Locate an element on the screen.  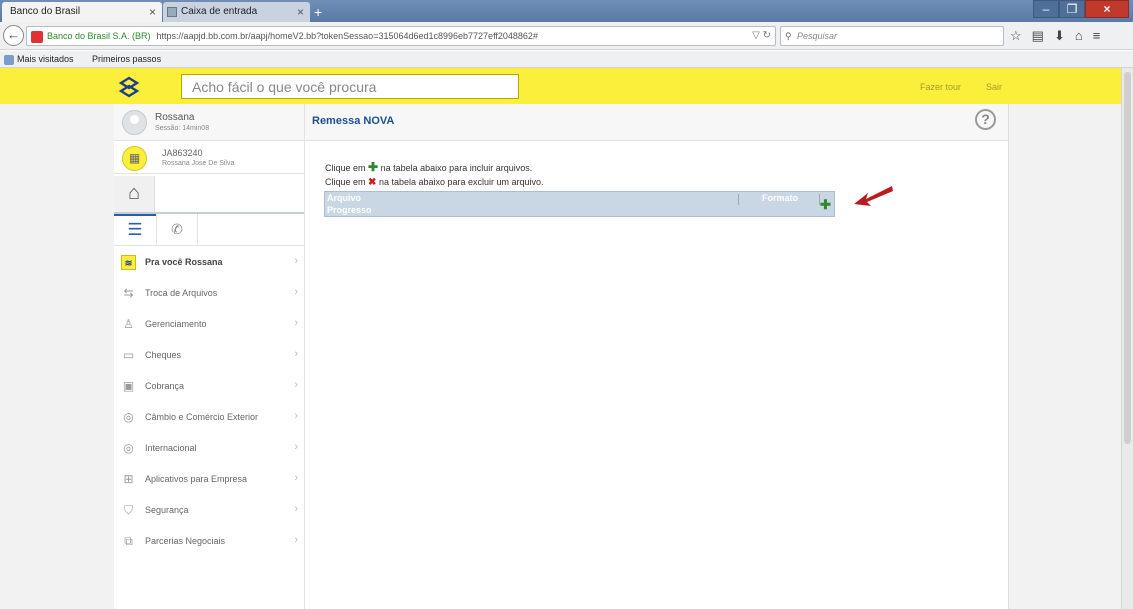
sidebar-item-label: Gerenciamento is located at coordinates (176, 324).